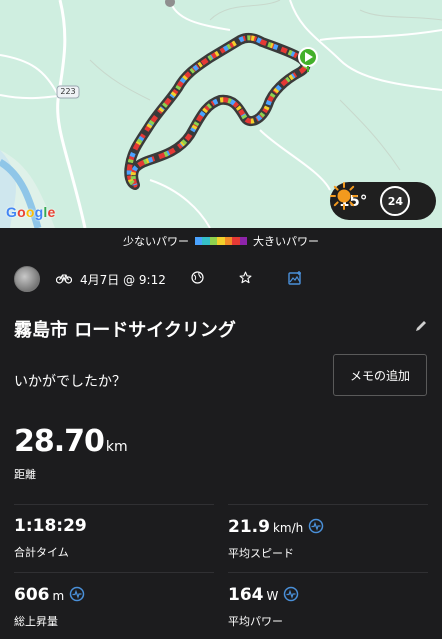 The image size is (442, 639). Describe the element at coordinates (245, 279) in the screenshot. I see `star-icon` at that location.